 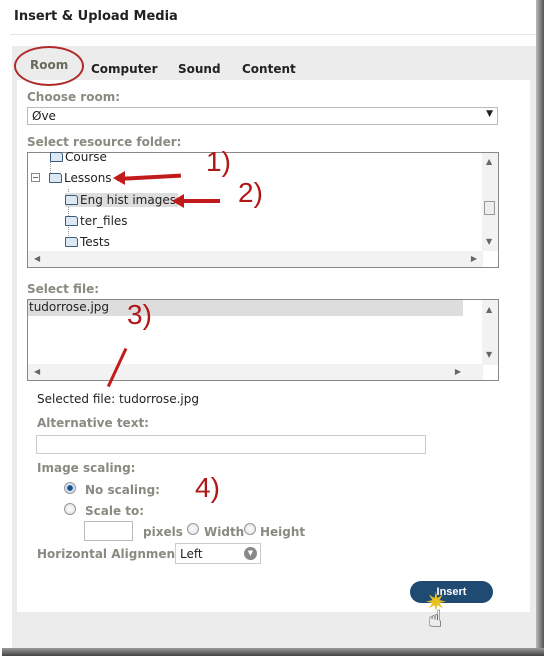 I want to click on tree-item-label: Lessons, so click(x=88, y=178).